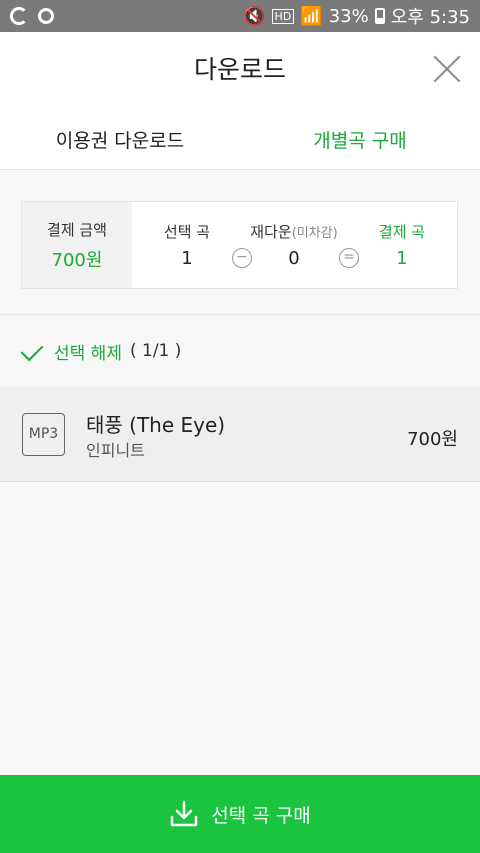 This screenshot has width=480, height=853. I want to click on battery-icon, so click(379, 16).